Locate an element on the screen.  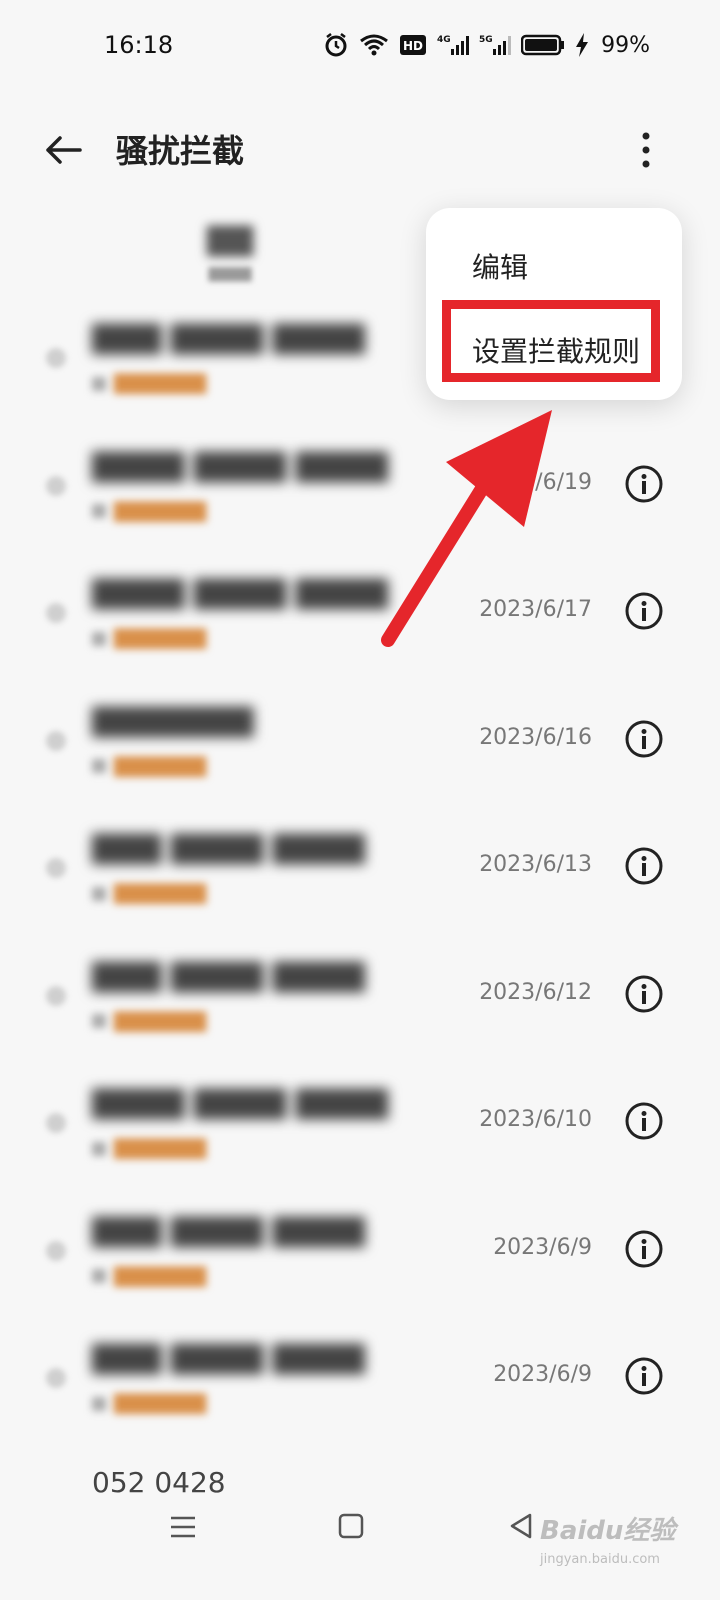
call-date: 2023/6/17 is located at coordinates (535, 609).